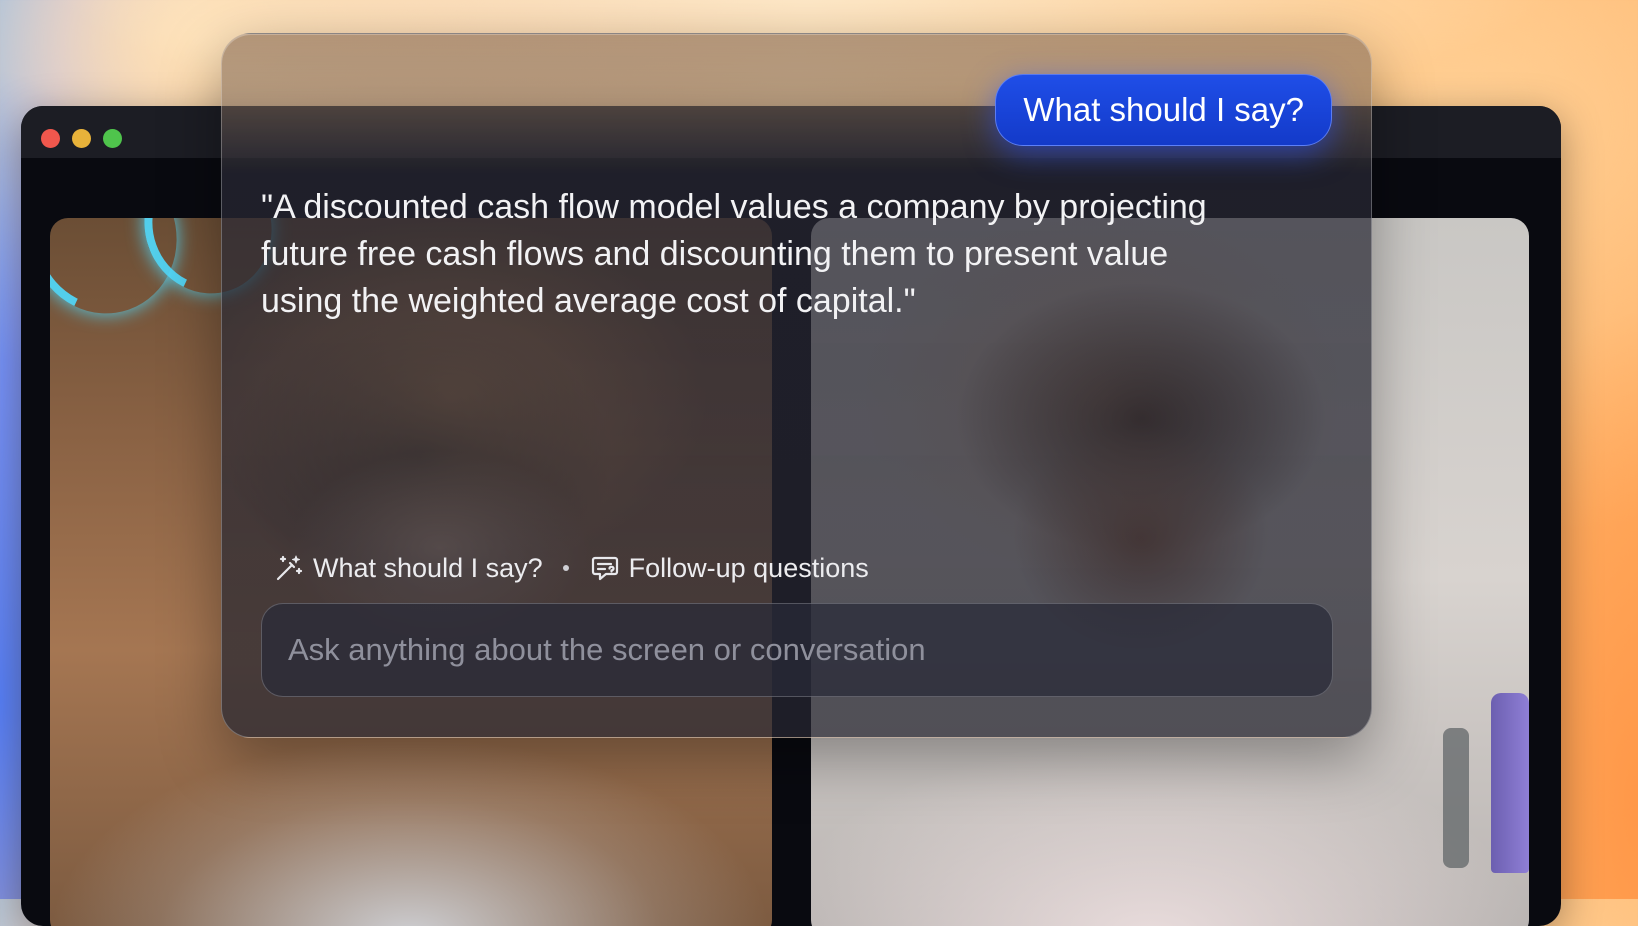 The height and width of the screenshot is (926, 1638). What do you see at coordinates (565, 568) in the screenshot?
I see `separator-dot` at bounding box center [565, 568].